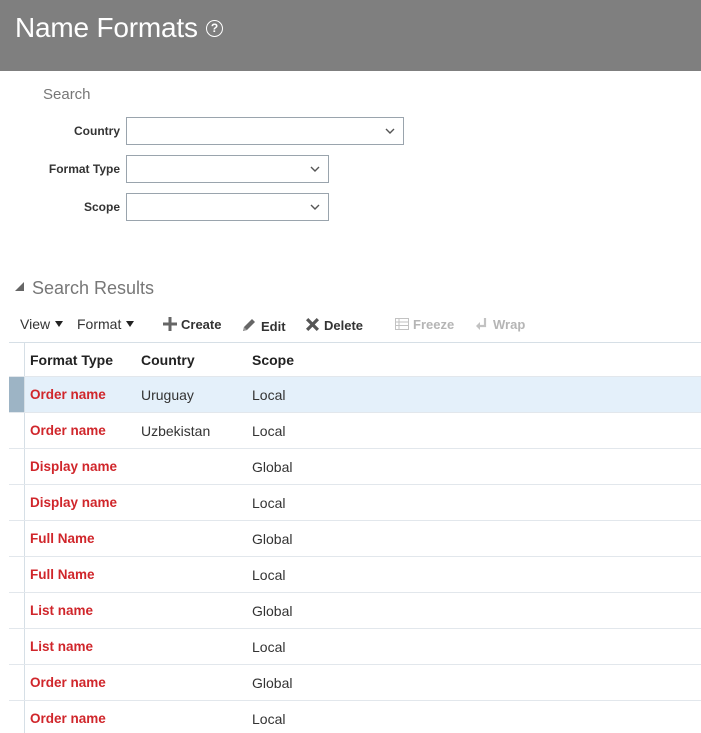 The width and height of the screenshot is (701, 733). I want to click on table-row: Order name Global, so click(355, 682).